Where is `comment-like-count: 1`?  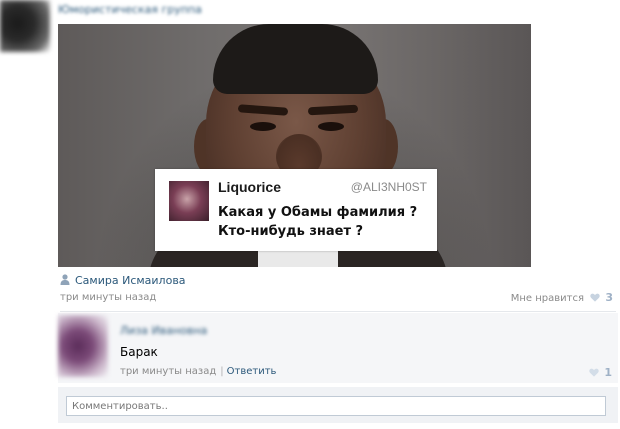
comment-like-count: 1 is located at coordinates (608, 372).